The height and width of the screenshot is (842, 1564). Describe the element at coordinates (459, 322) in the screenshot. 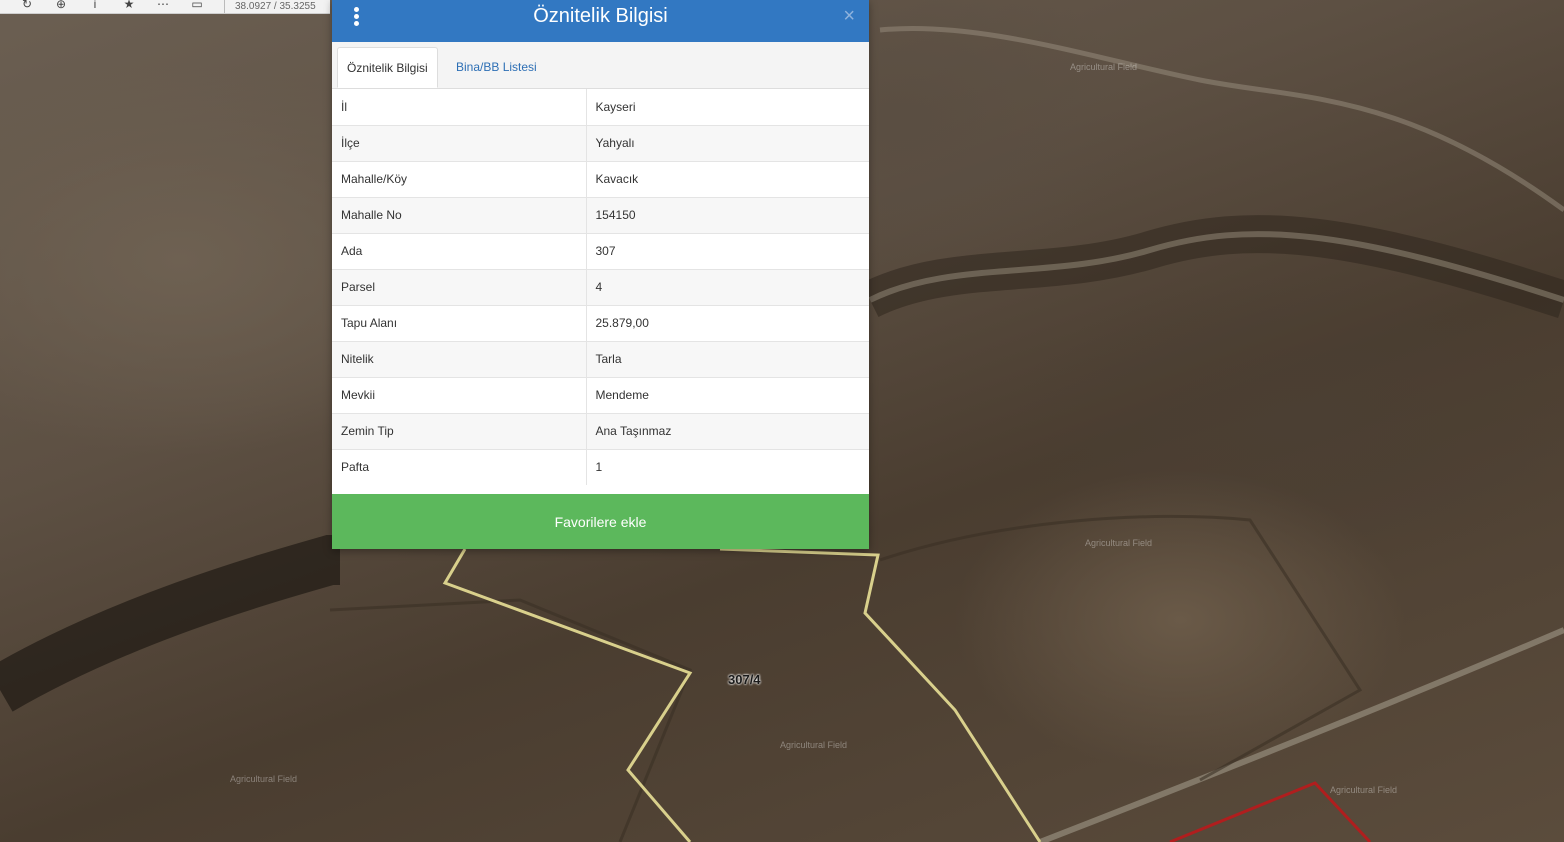

I see `attribute-key: Tapu Alanı` at that location.